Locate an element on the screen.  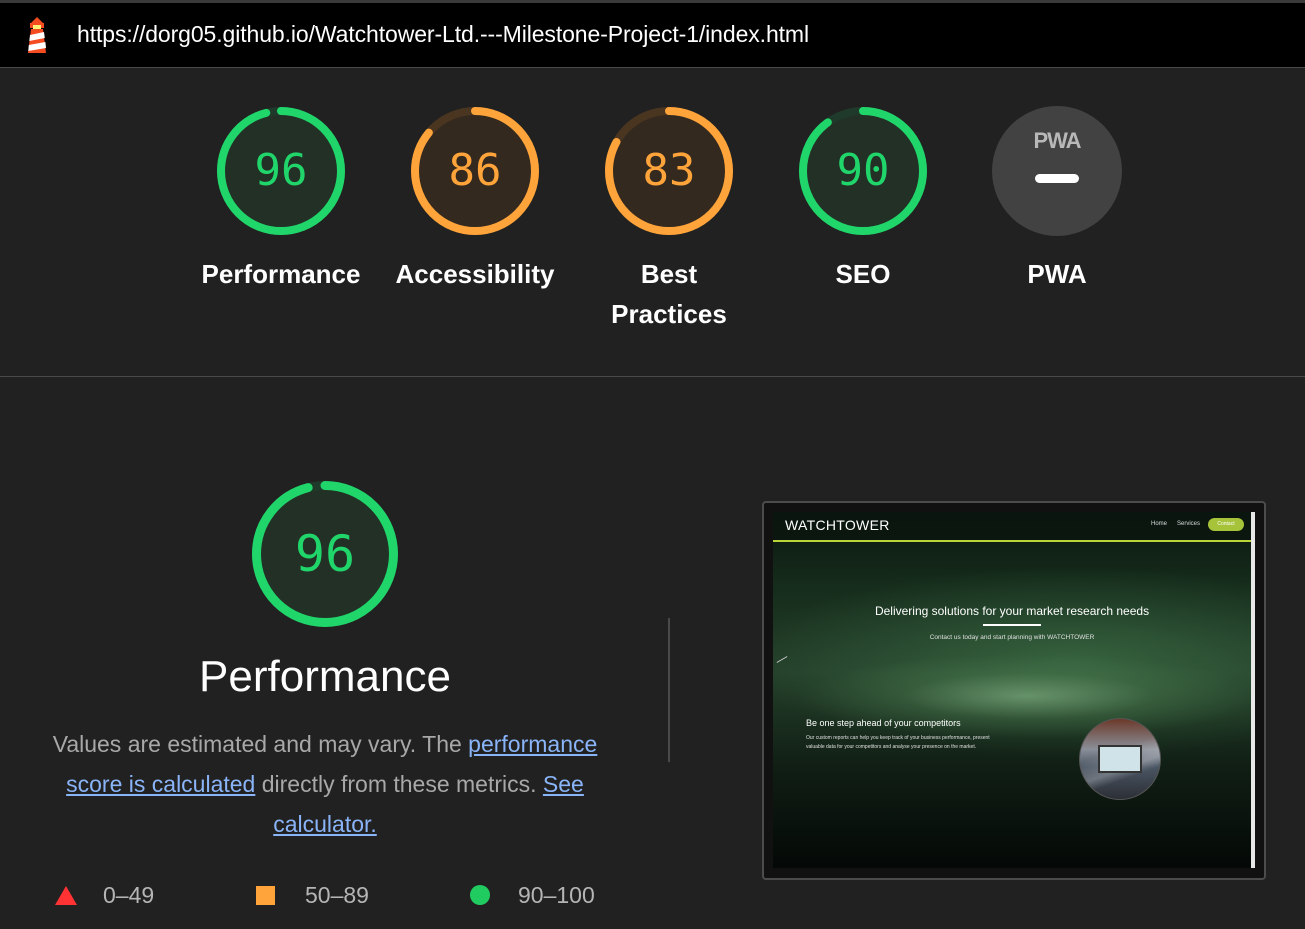
pwa-label: PWA is located at coordinates (1057, 274).